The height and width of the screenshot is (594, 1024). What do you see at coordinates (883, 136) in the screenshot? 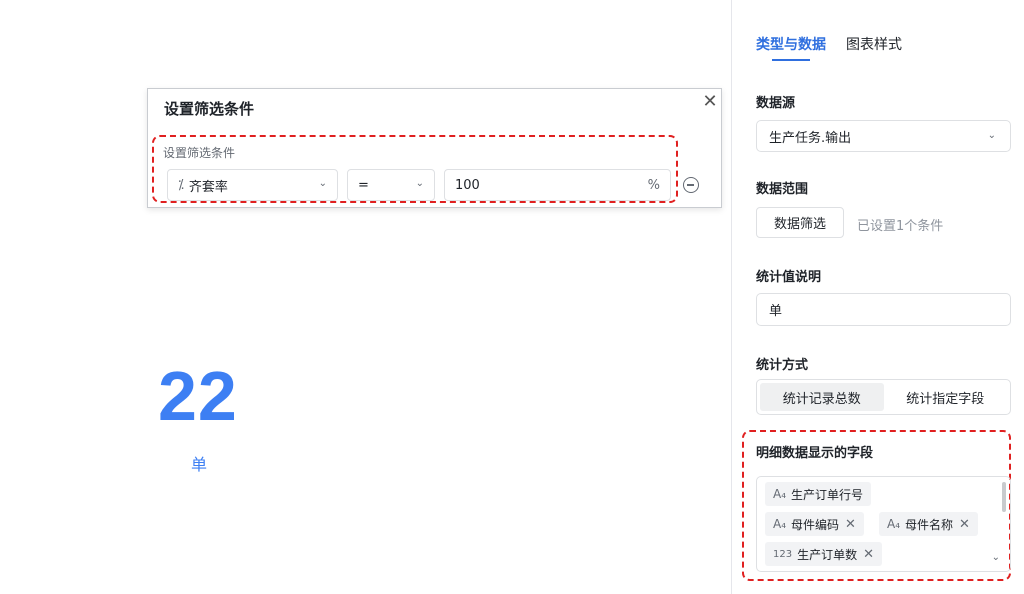
I see `datasource-select: 生产任务.输出 ⌄` at bounding box center [883, 136].